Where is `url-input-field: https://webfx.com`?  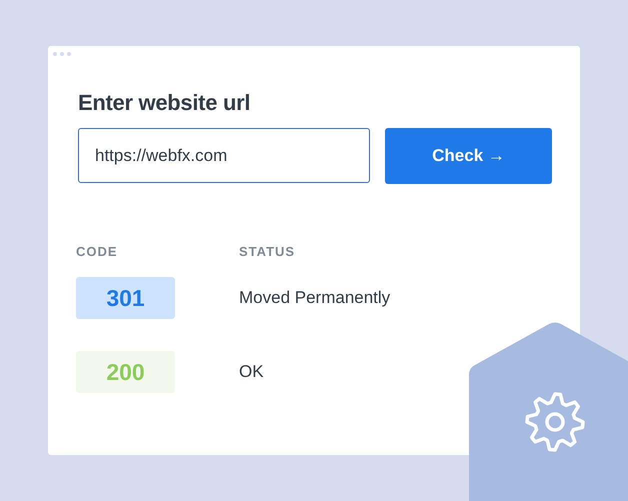
url-input-field: https://webfx.com is located at coordinates (224, 155).